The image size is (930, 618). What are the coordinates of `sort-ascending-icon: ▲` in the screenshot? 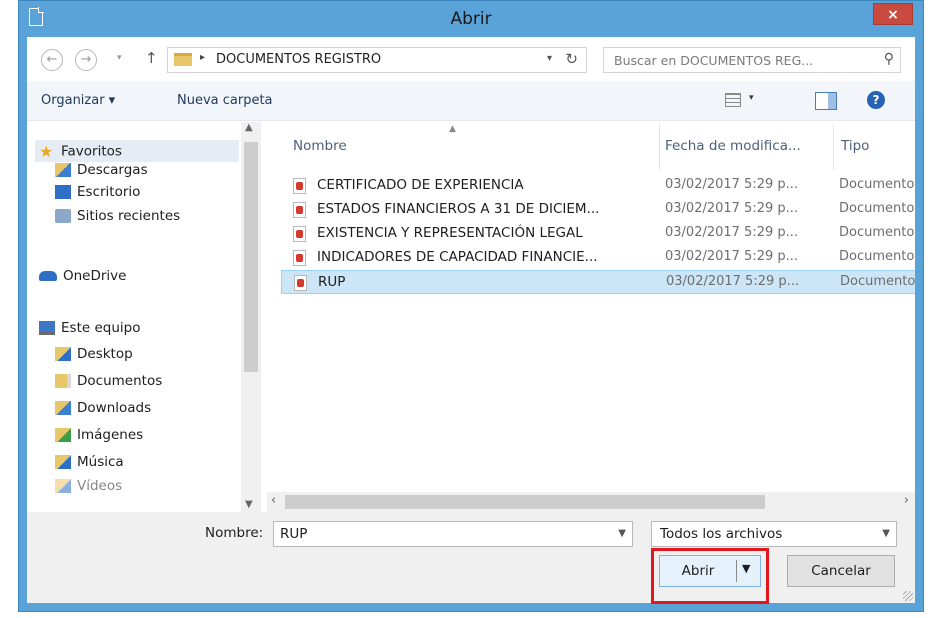 It's located at (452, 129).